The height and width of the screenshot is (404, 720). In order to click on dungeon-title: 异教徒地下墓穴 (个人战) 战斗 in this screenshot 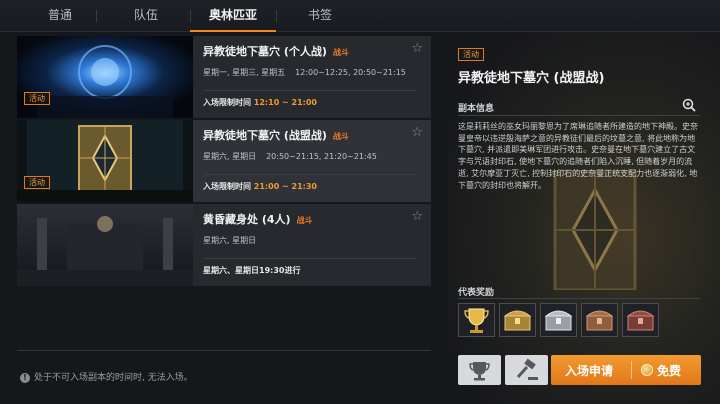, I will do `click(276, 51)`.